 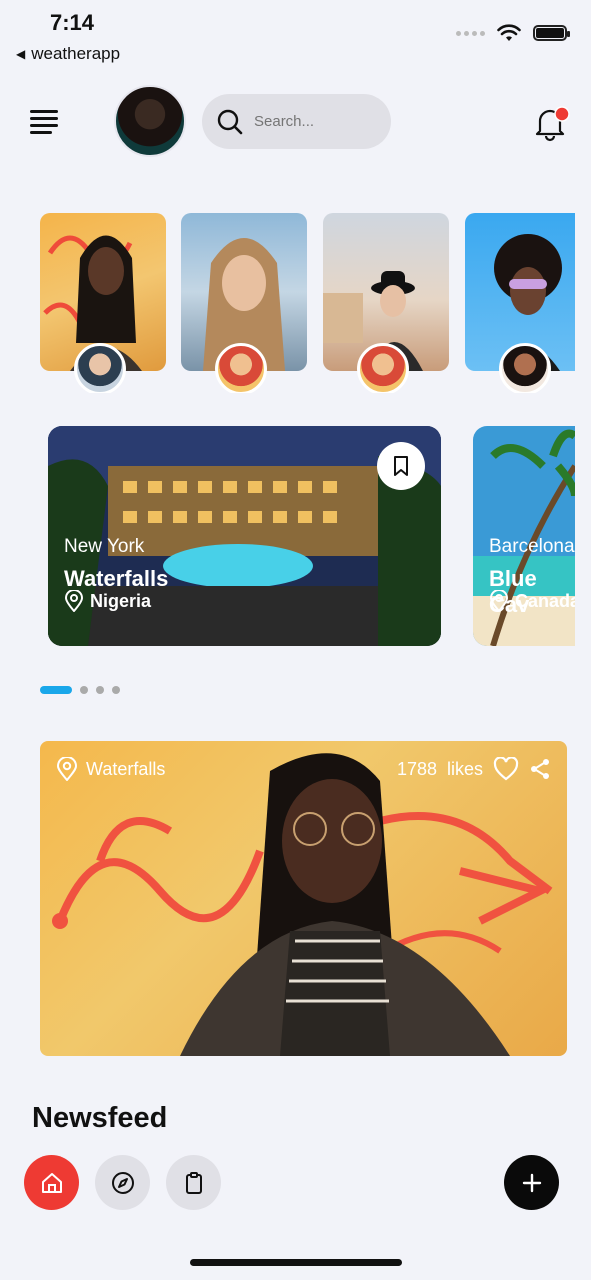 What do you see at coordinates (21, 54) in the screenshot?
I see `back-triangle-icon: ◀` at bounding box center [21, 54].